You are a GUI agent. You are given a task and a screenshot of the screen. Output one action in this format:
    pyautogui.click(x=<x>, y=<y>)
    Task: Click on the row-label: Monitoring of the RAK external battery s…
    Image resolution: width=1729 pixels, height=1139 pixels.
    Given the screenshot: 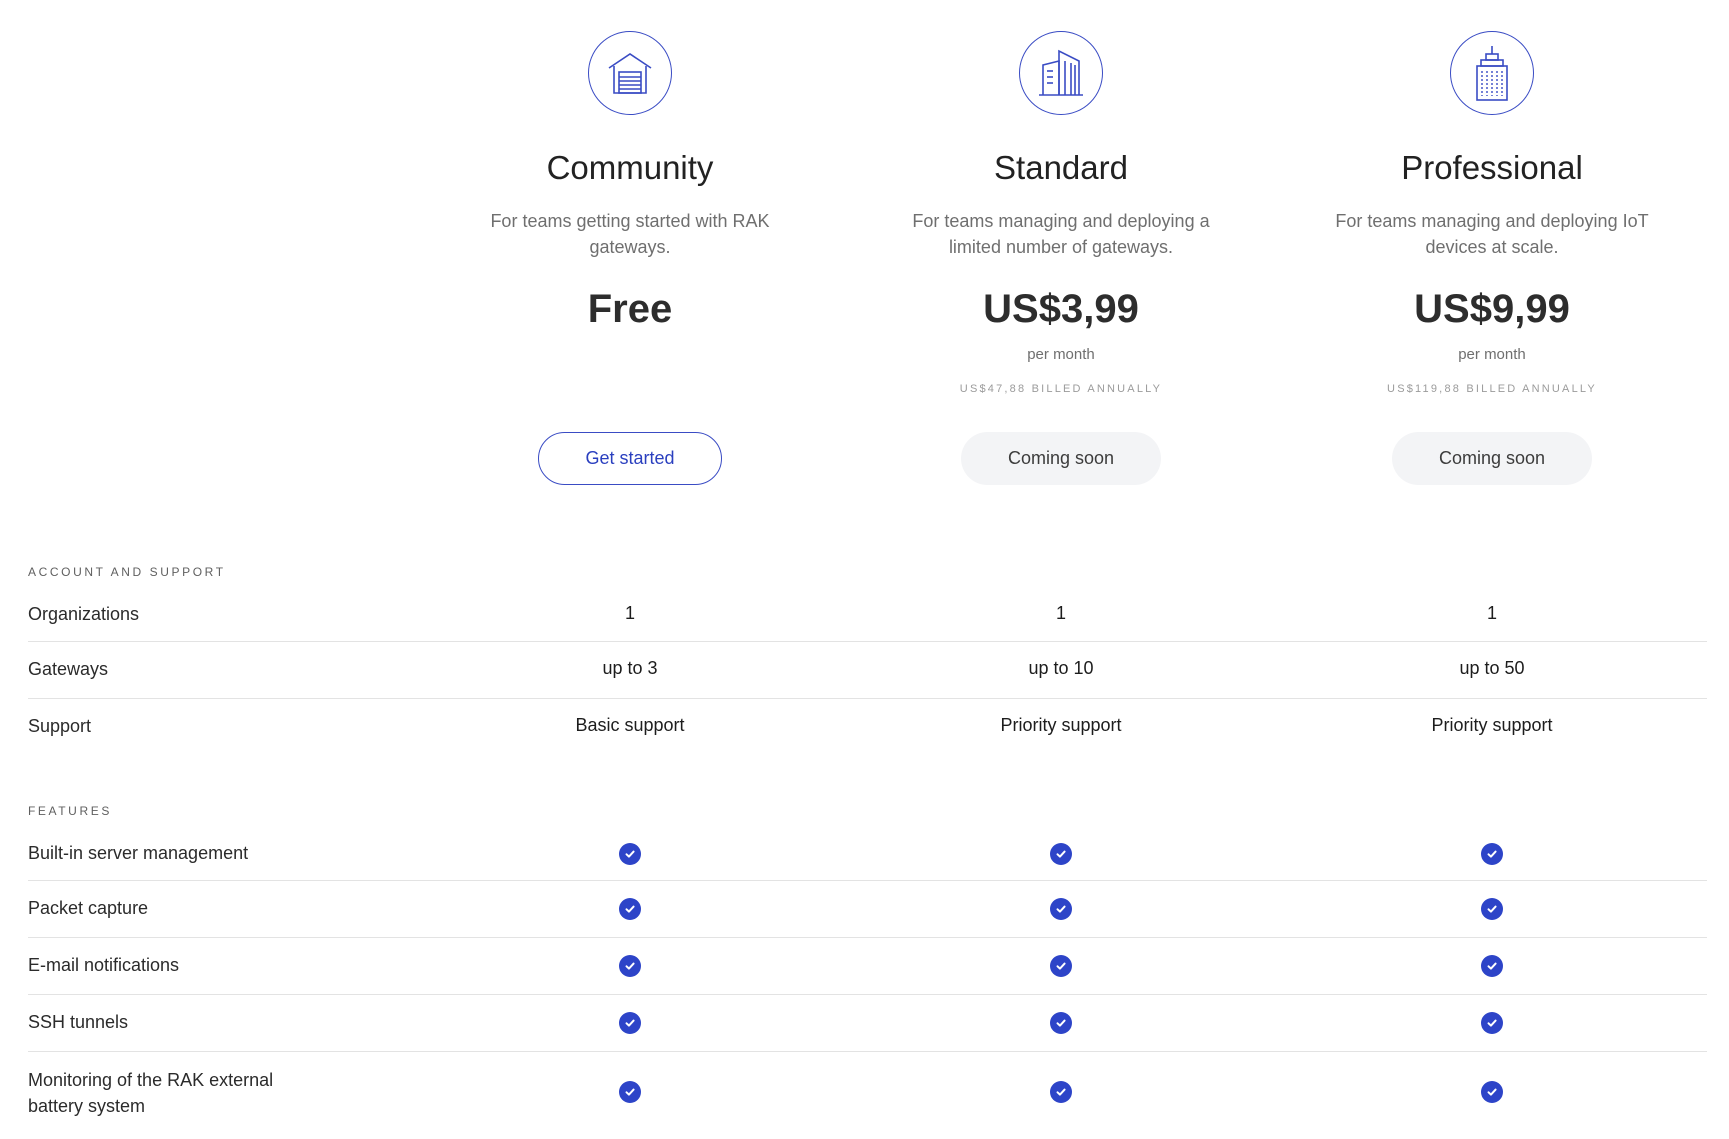 What is the action you would take?
    pyautogui.click(x=151, y=1093)
    